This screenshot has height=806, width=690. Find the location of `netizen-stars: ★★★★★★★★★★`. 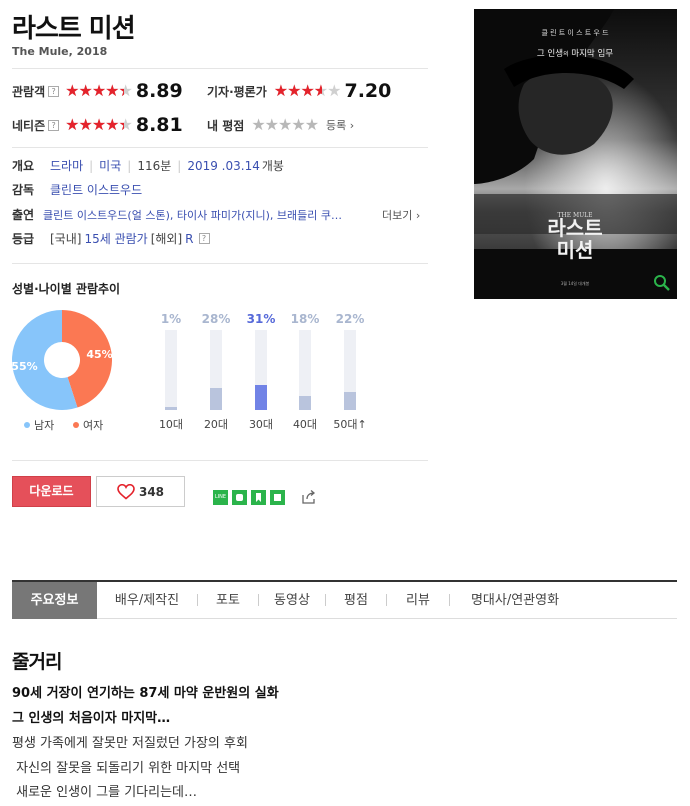

netizen-stars: ★★★★★★★★★★ is located at coordinates (99, 124).